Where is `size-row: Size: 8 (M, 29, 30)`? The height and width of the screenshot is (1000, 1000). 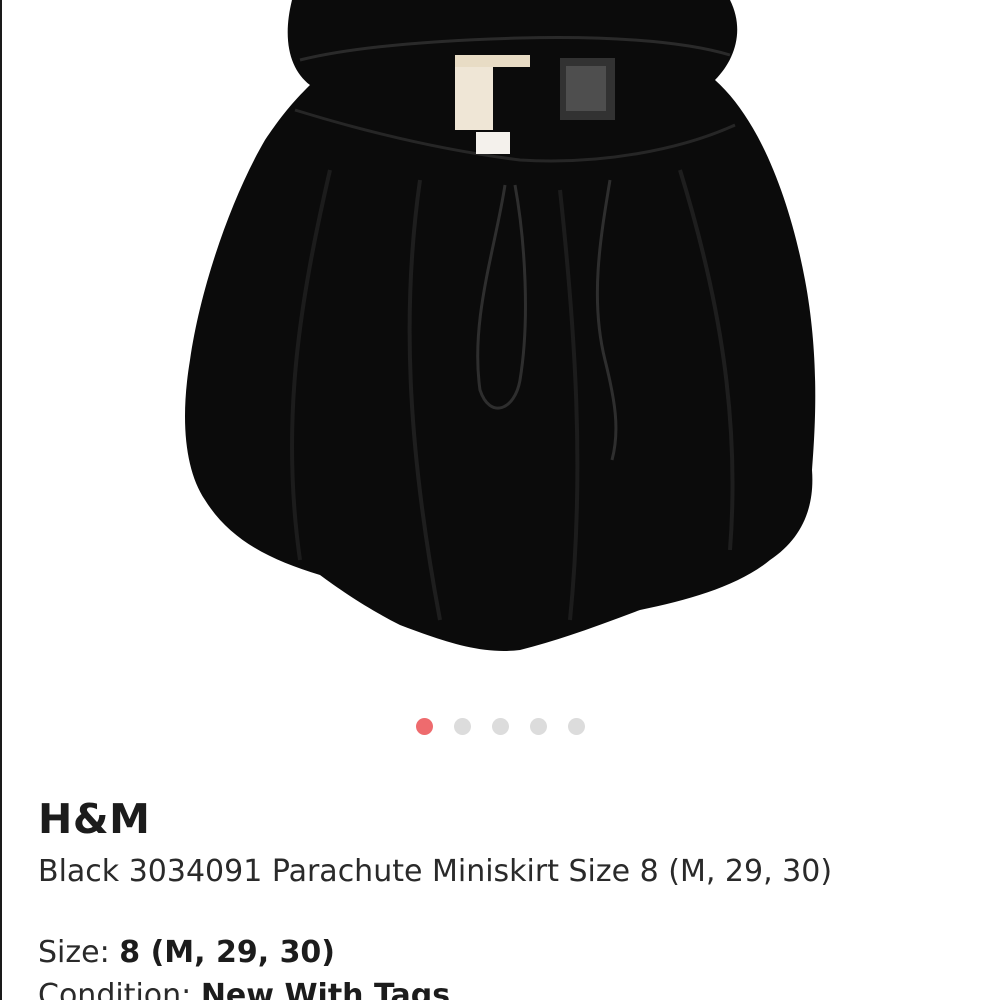 size-row: Size: 8 (M, 29, 30) is located at coordinates (186, 952).